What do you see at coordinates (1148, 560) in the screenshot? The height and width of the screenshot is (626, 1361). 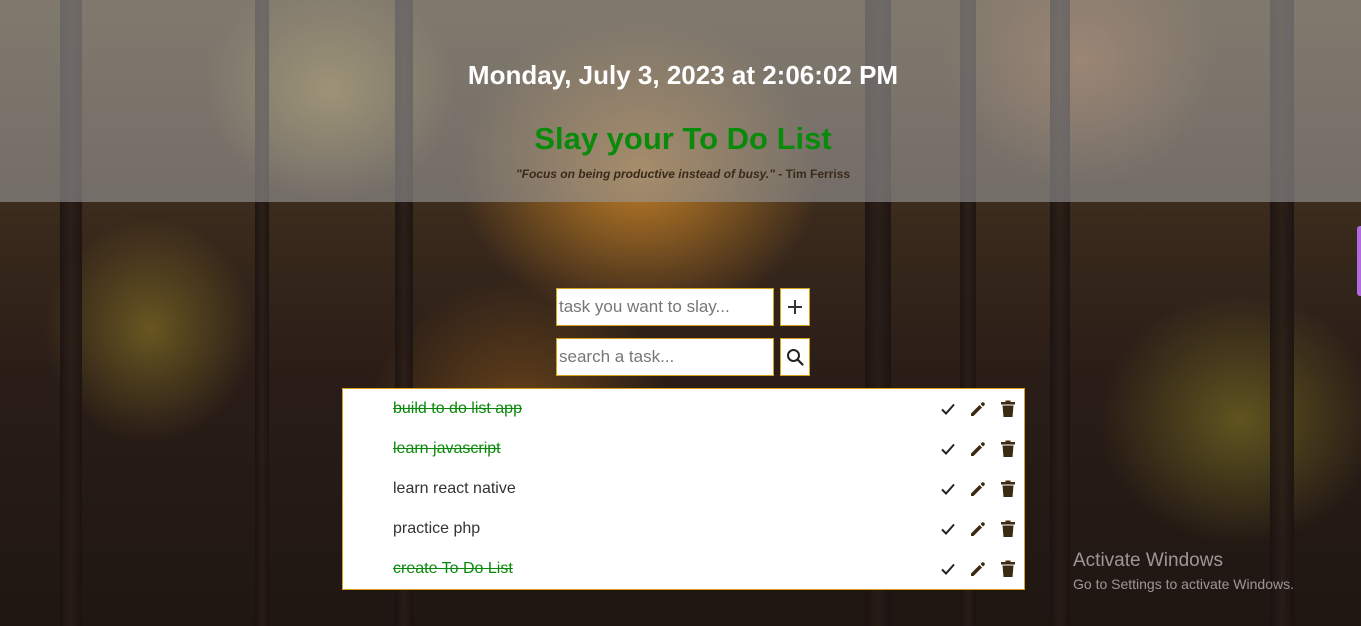 I see `watermark-title: Activate Windows` at bounding box center [1148, 560].